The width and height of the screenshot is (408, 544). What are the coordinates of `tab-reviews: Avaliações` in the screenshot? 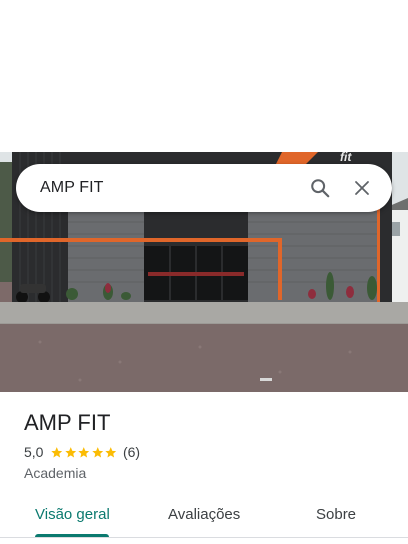 It's located at (204, 514).